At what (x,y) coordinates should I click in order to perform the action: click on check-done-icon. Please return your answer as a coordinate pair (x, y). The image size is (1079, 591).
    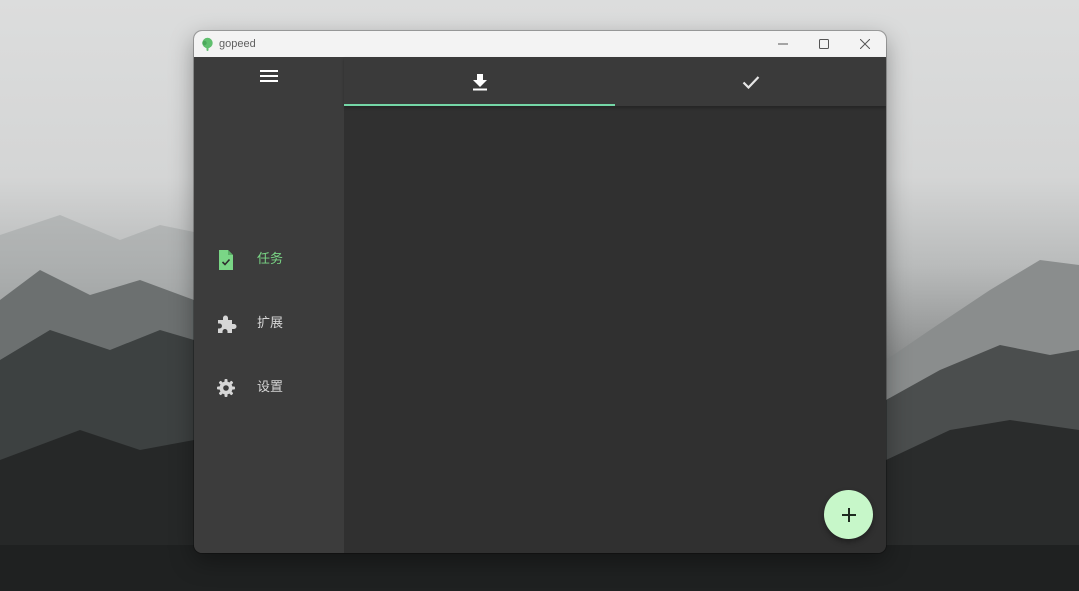
    Looking at the image, I should click on (750, 82).